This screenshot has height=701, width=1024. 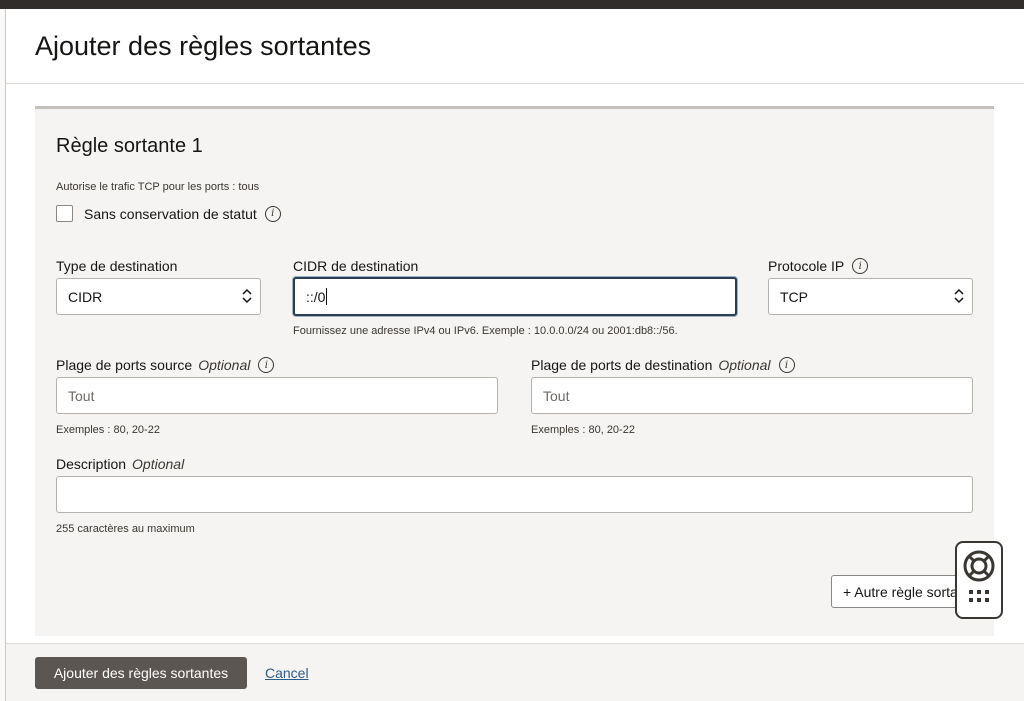 What do you see at coordinates (514, 494) in the screenshot?
I see `description-input` at bounding box center [514, 494].